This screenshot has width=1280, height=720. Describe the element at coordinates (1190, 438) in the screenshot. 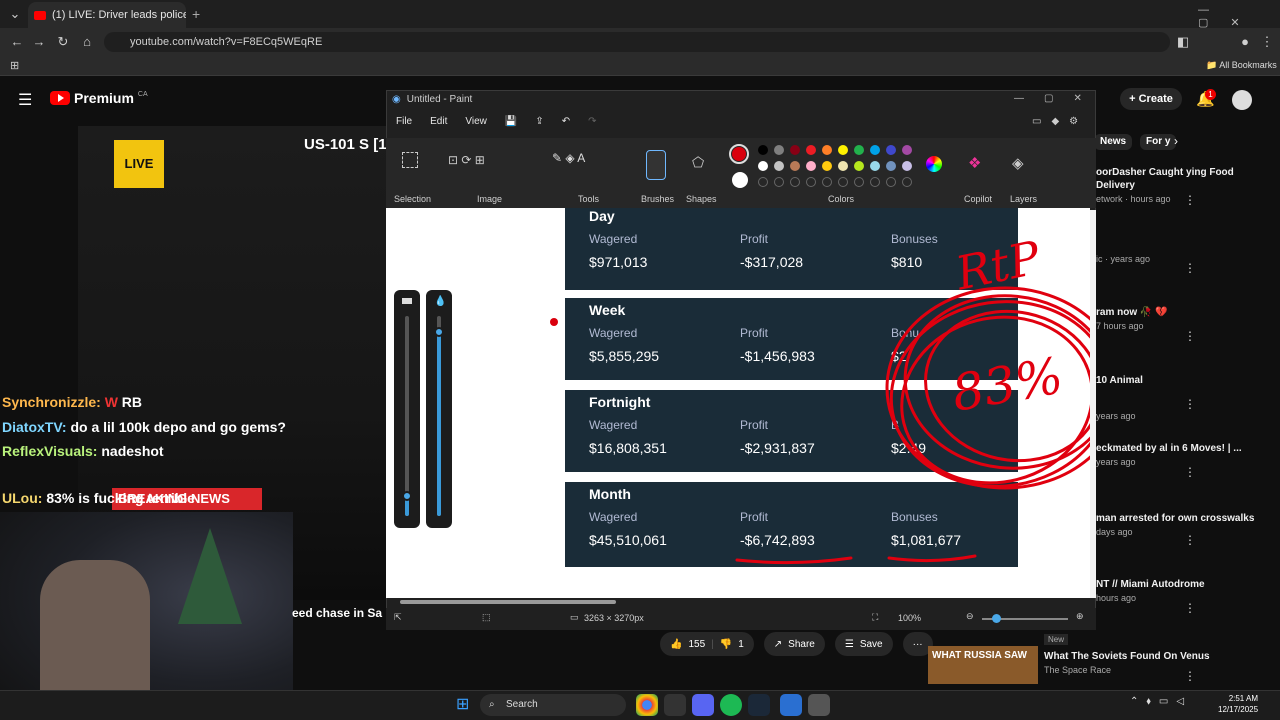

I see `sidebar-more-icons: ⋮ ⋮ ⋮ ⋮ ⋮ ⋮ ⋮ ⋮` at that location.